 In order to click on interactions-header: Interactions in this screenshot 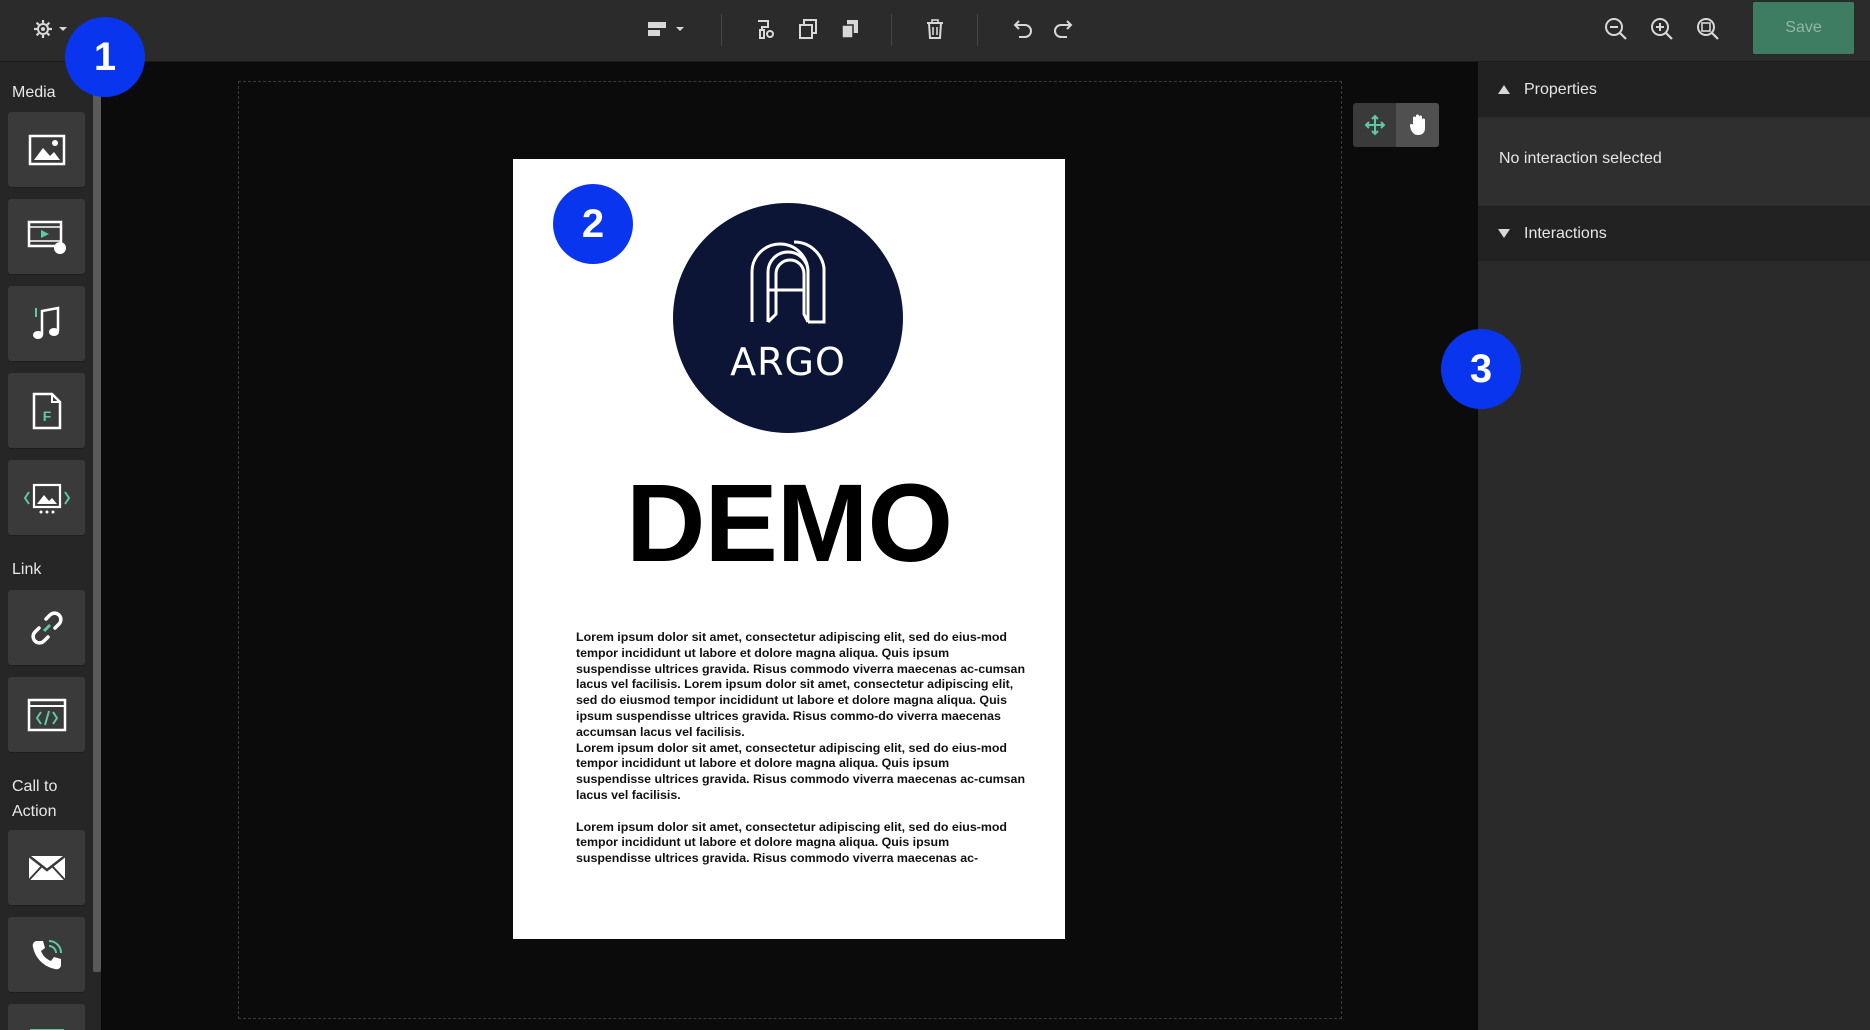, I will do `click(1674, 233)`.